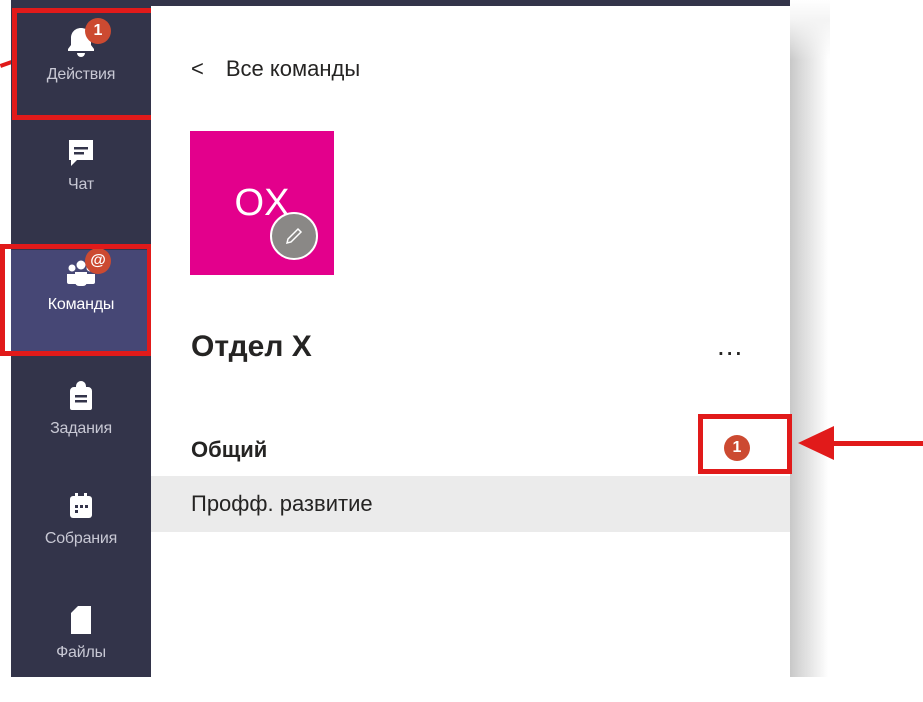 This screenshot has width=923, height=702. I want to click on channel-label: Общий, so click(229, 449).